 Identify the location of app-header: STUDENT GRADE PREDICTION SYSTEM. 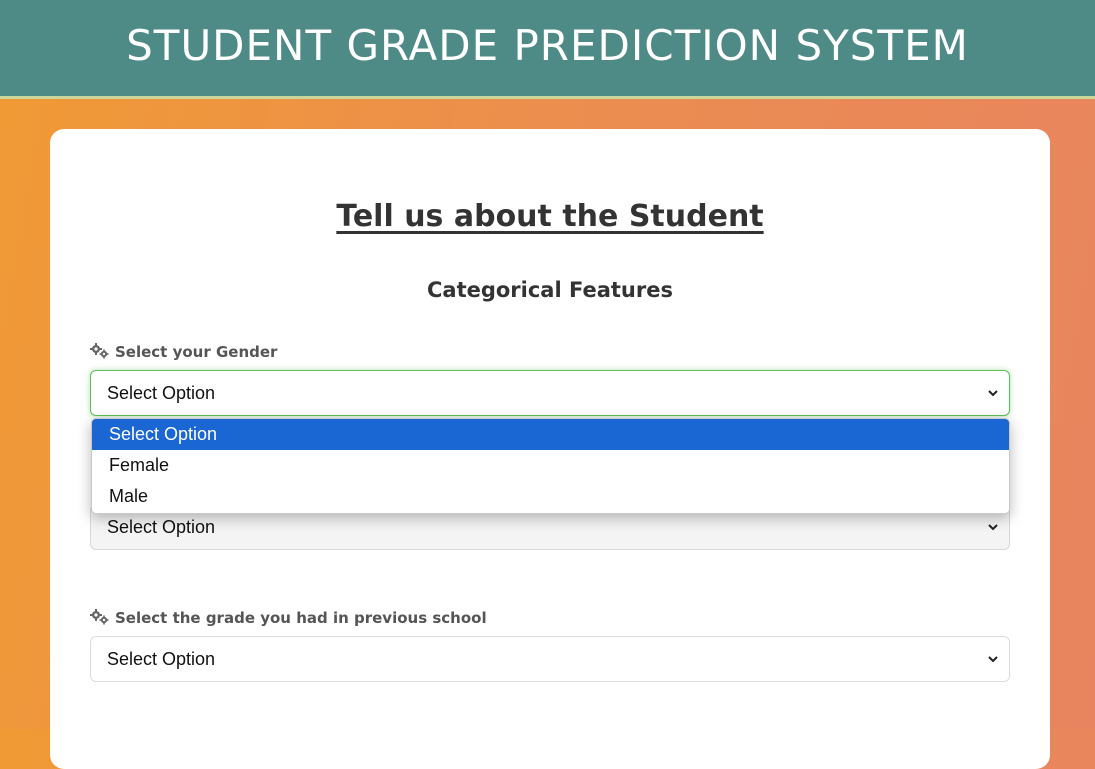
(547, 49).